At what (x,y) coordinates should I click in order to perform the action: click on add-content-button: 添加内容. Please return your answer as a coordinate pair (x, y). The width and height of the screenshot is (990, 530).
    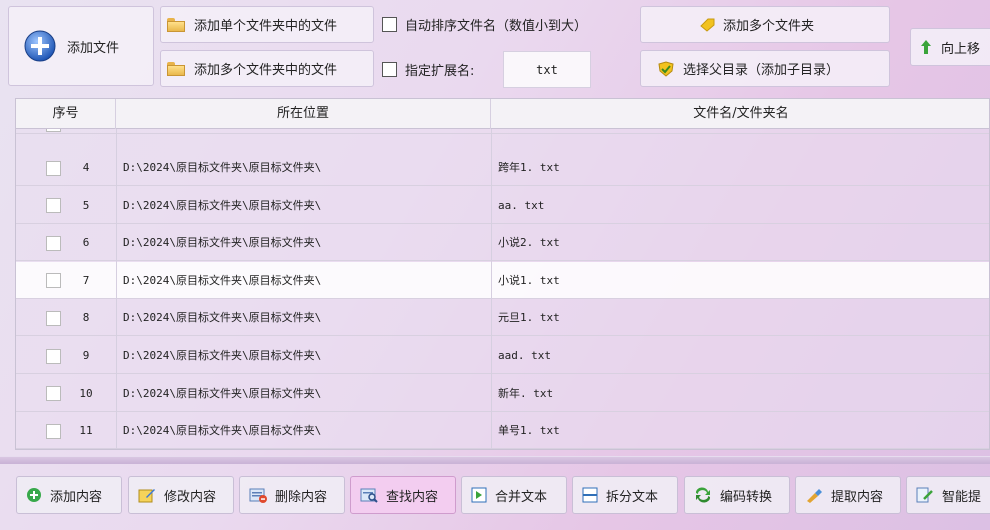
    Looking at the image, I should click on (69, 495).